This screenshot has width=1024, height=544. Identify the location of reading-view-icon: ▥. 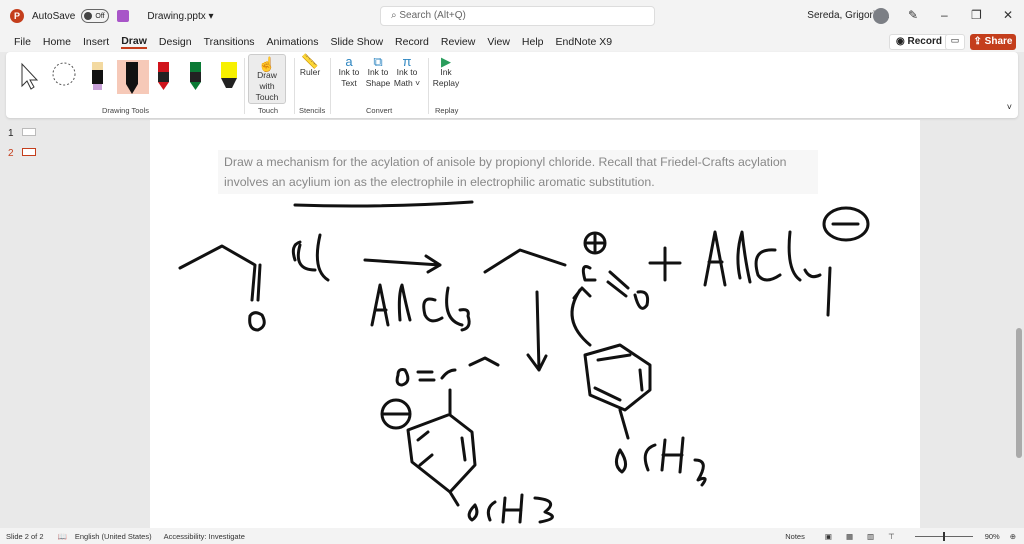
(870, 536).